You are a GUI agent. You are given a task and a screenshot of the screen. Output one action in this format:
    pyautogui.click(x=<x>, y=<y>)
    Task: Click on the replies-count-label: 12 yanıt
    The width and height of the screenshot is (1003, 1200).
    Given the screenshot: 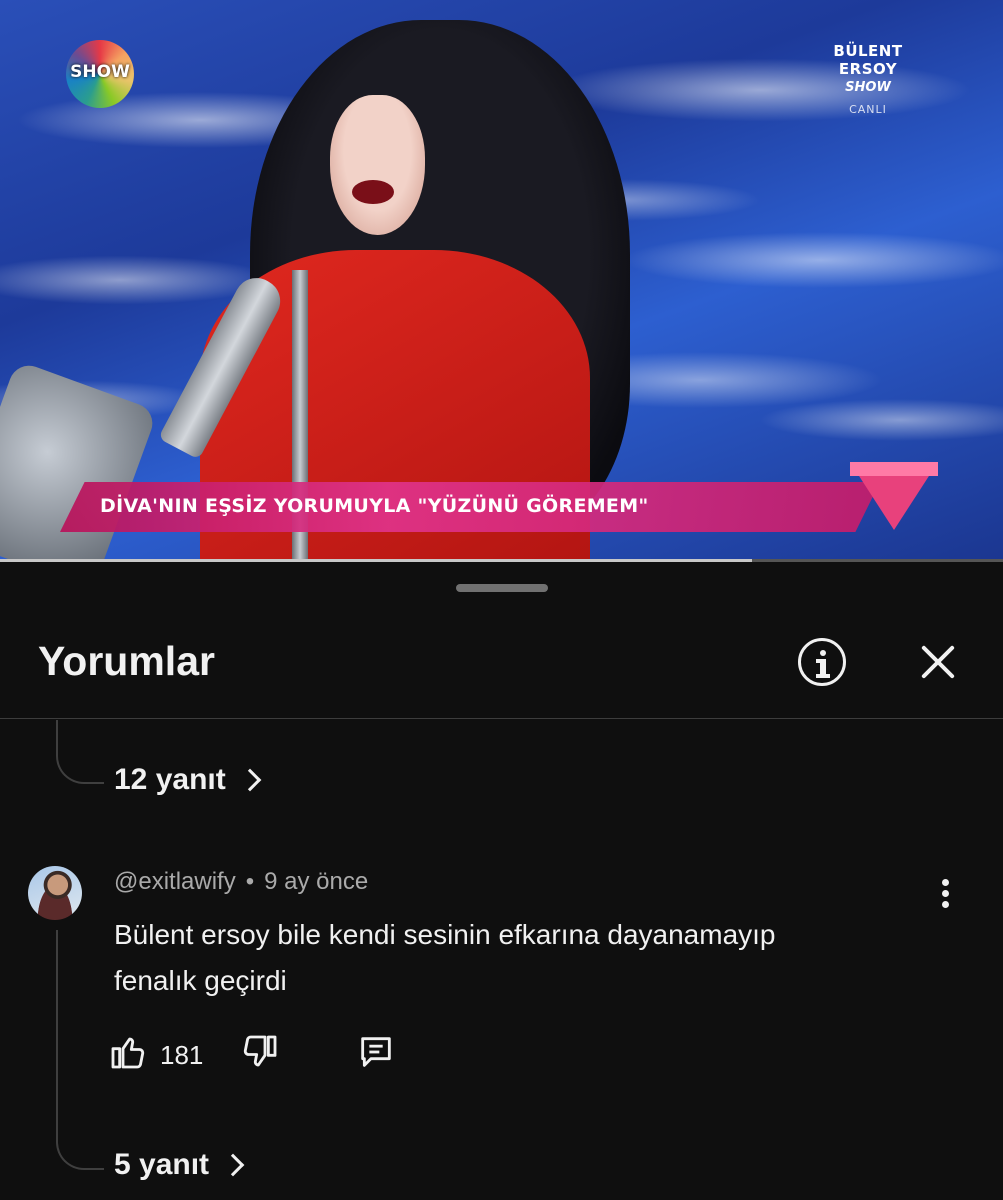 What is the action you would take?
    pyautogui.click(x=170, y=779)
    